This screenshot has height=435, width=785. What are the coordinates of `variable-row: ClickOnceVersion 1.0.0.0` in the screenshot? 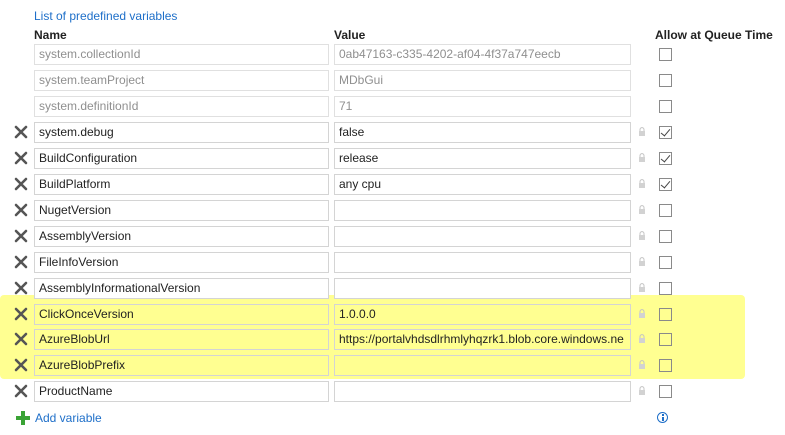 It's located at (392, 315).